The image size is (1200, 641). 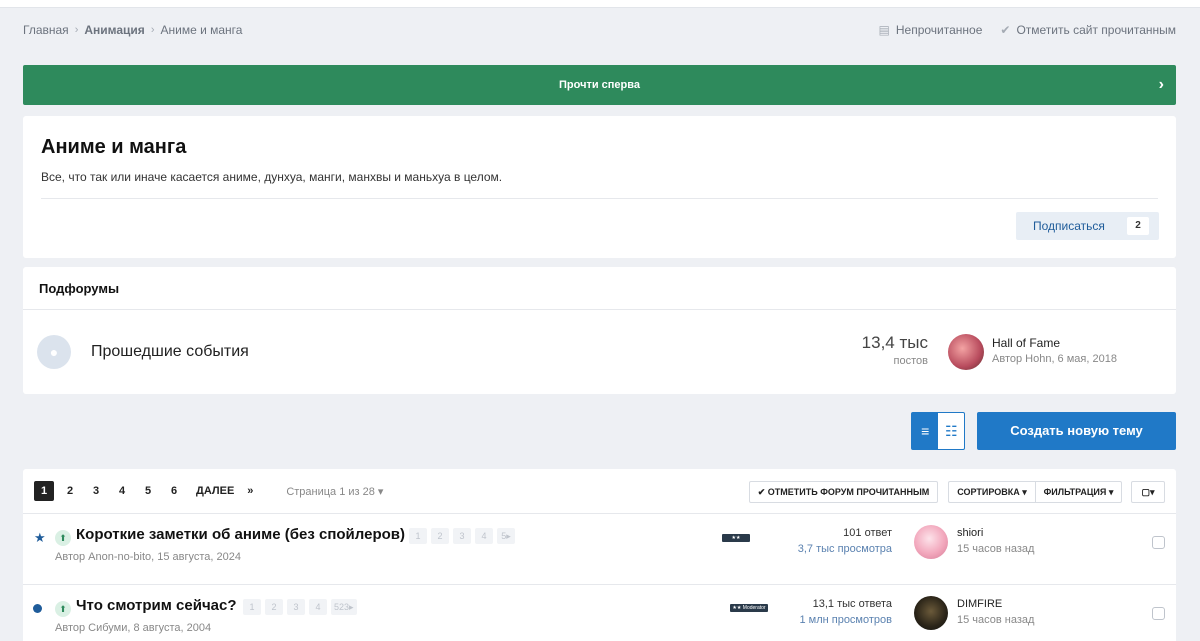 I want to click on banner-label: Прочти сперва, so click(x=599, y=85).